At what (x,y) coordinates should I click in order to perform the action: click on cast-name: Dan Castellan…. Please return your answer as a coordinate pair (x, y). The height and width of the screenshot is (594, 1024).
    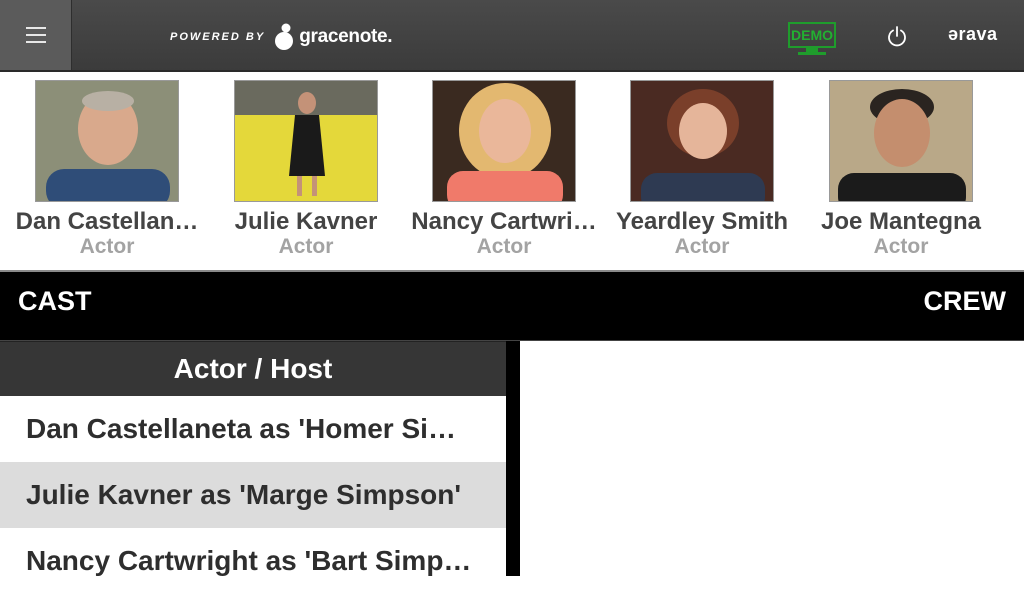
    Looking at the image, I should click on (107, 221).